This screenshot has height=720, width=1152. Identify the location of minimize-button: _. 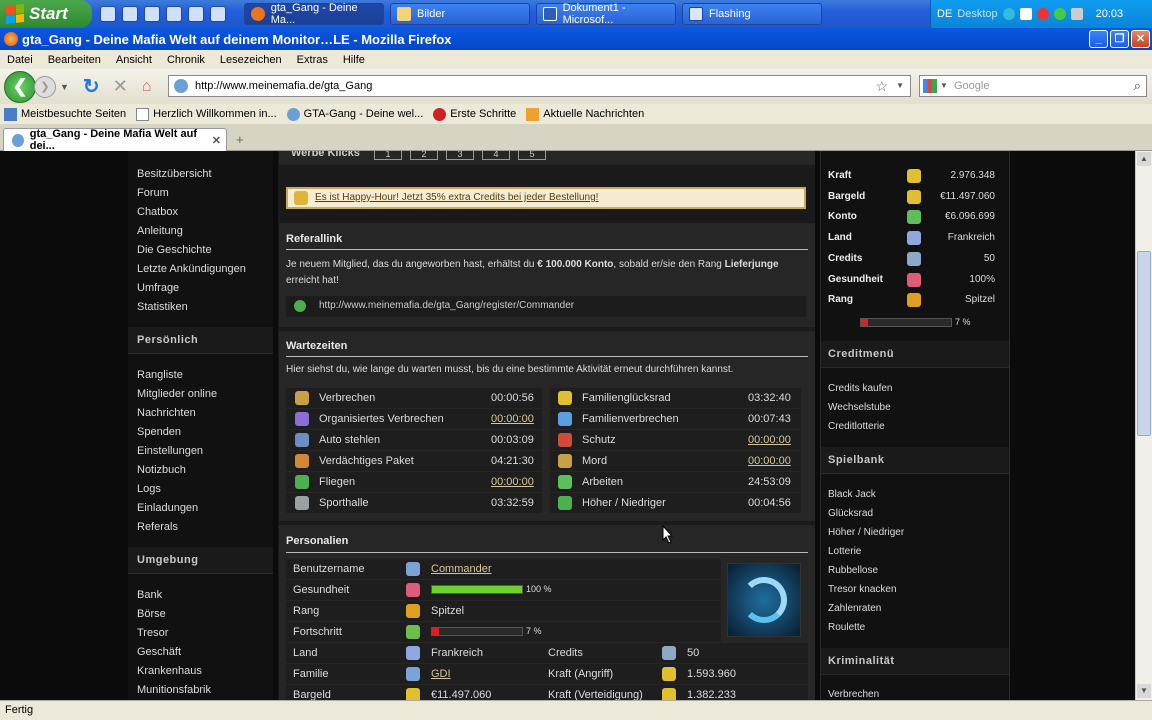
(1098, 39).